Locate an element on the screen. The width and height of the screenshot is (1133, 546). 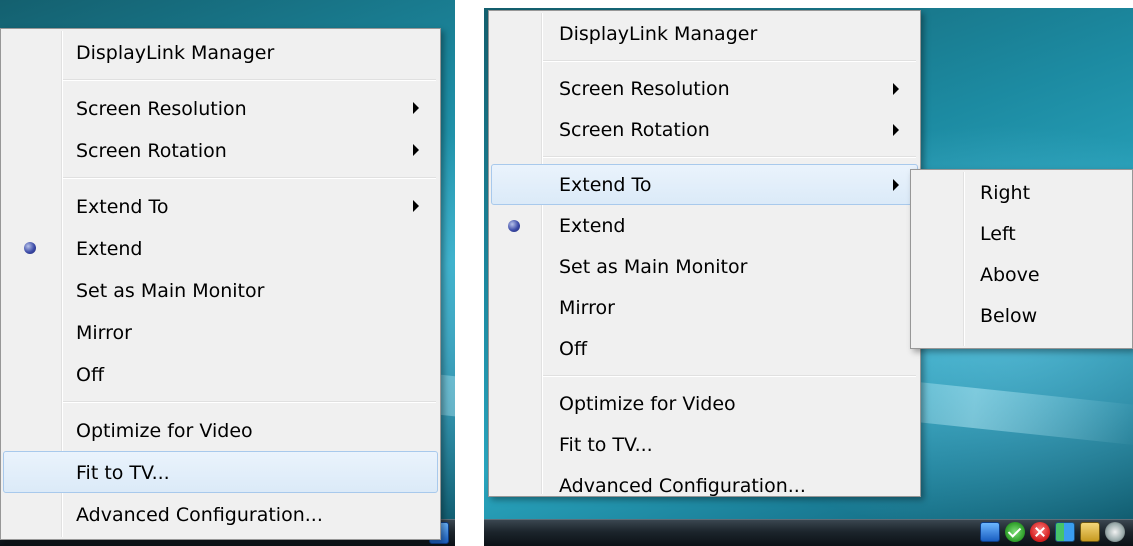
submenu-item-label: Right is located at coordinates (1005, 193).